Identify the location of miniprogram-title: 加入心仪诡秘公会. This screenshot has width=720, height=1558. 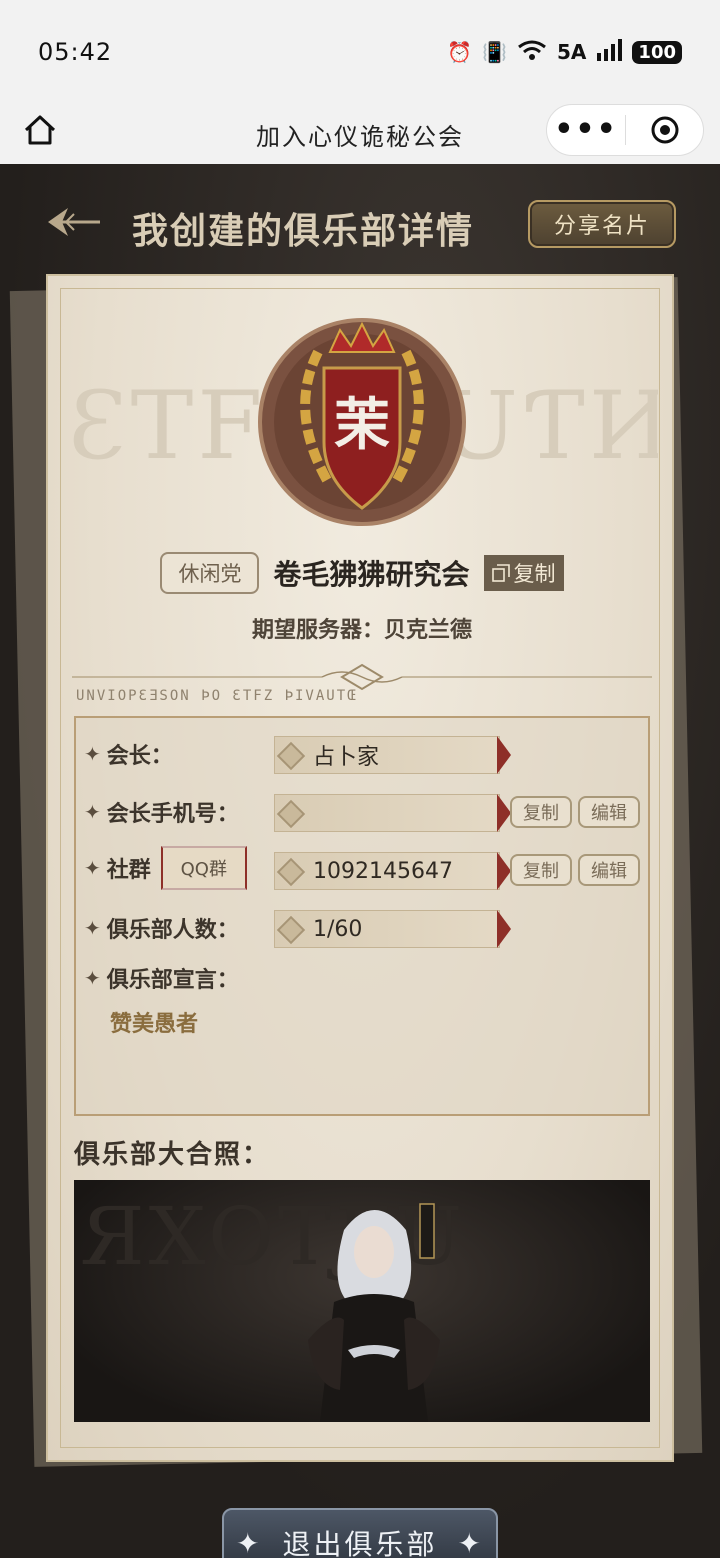
(360, 136).